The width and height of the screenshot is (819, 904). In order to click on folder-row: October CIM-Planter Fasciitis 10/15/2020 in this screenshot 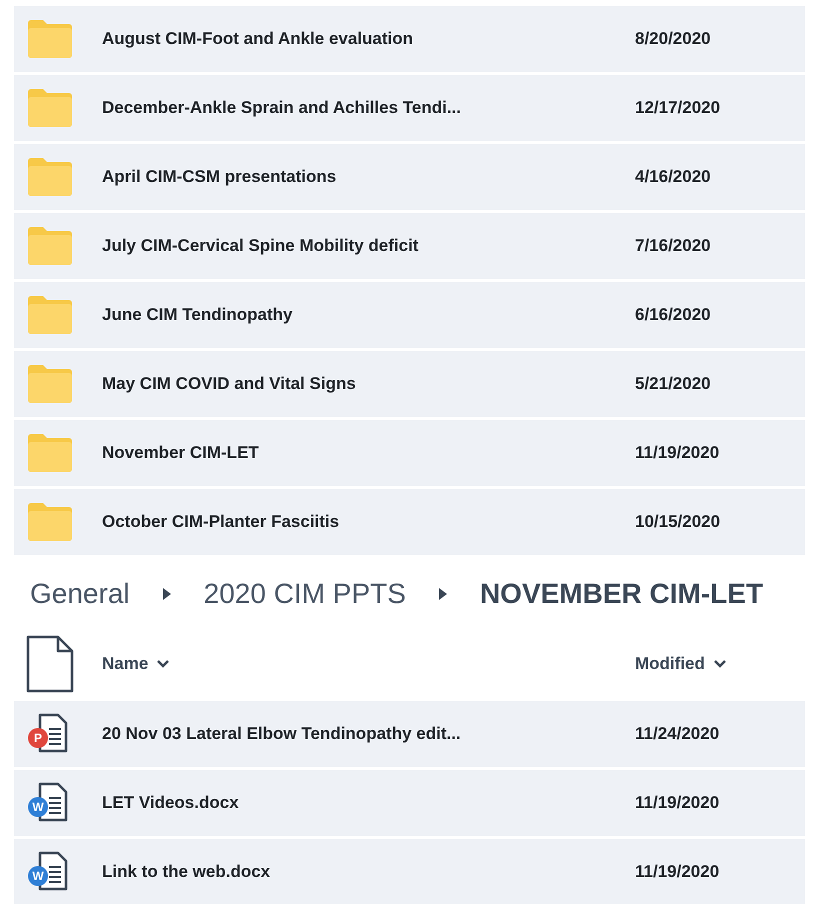, I will do `click(409, 522)`.